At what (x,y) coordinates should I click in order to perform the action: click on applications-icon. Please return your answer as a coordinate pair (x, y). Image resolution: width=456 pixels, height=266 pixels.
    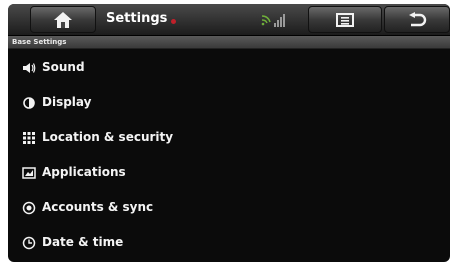
    Looking at the image, I should click on (29, 173).